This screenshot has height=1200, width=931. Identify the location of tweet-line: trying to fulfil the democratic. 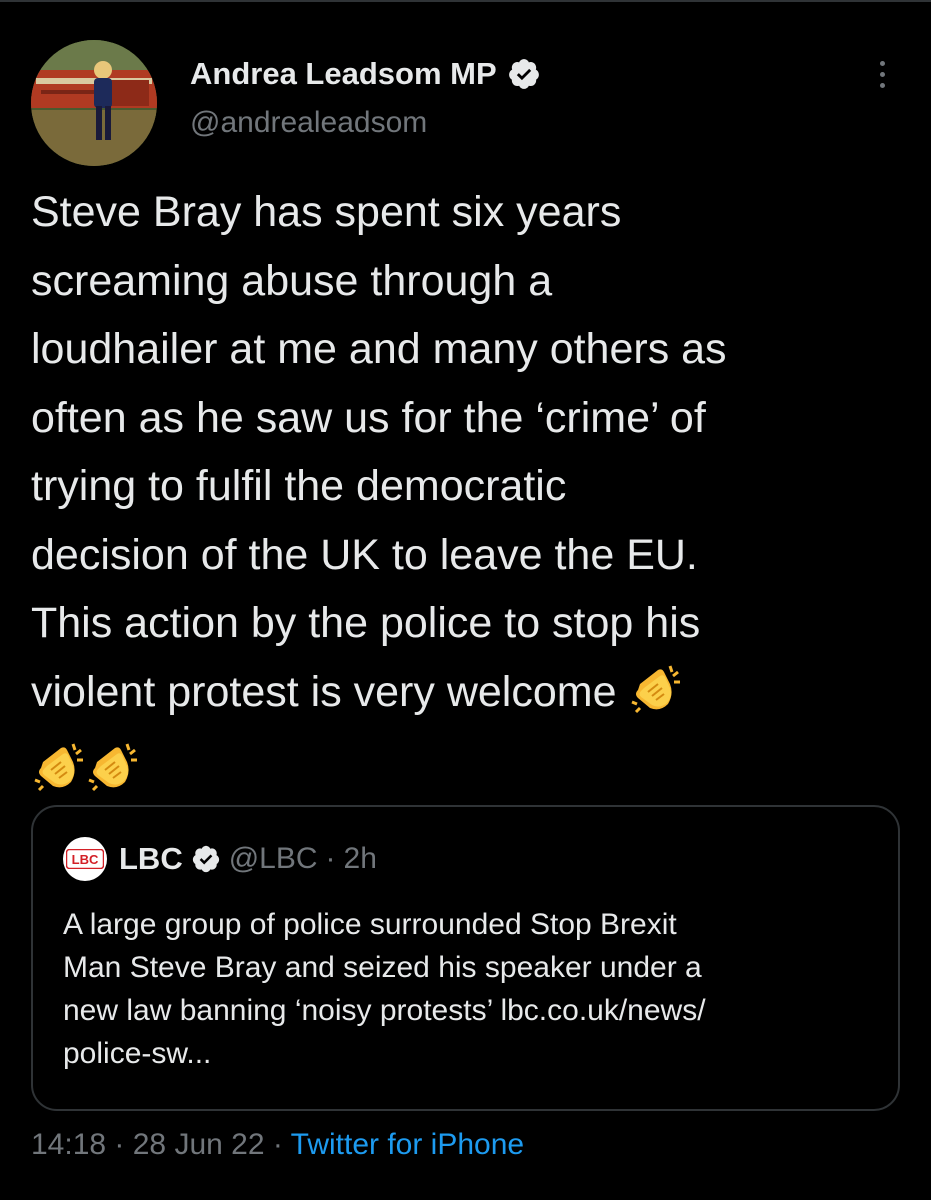
(299, 486).